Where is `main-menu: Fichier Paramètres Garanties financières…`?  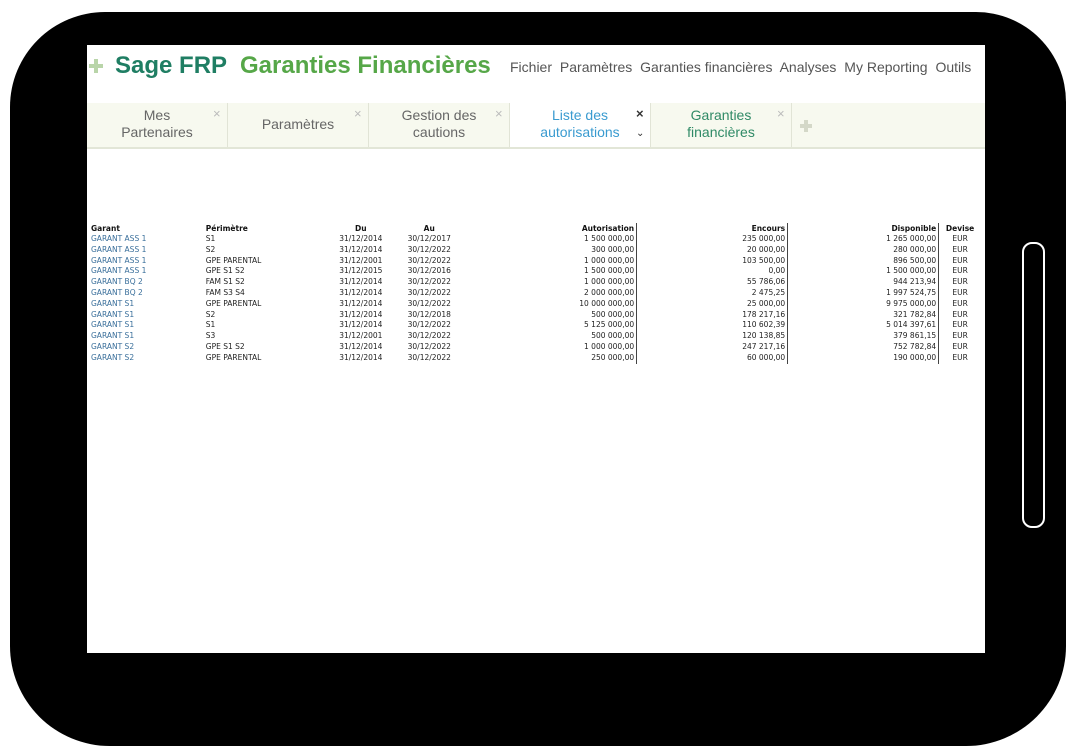 main-menu: Fichier Paramètres Garanties financières… is located at coordinates (742, 67).